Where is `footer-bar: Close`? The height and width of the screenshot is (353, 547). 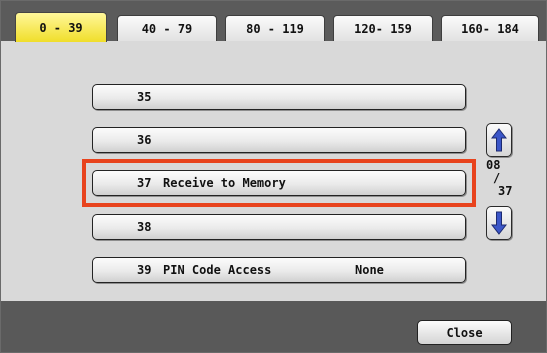 footer-bar: Close is located at coordinates (273, 326).